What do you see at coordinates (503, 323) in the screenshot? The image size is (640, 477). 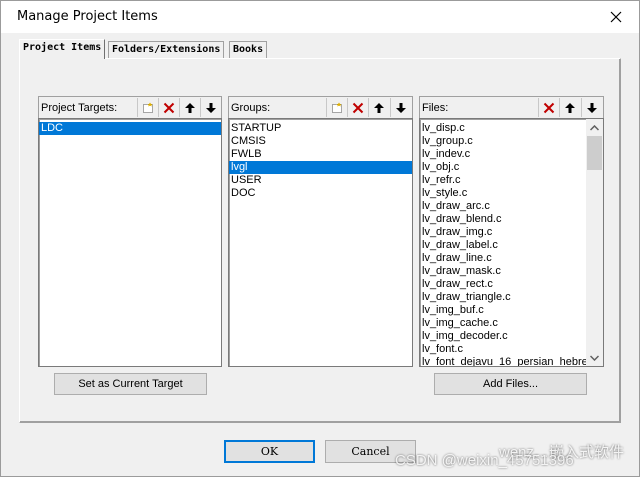 I see `file-list-item: lv_img_cache.c` at bounding box center [503, 323].